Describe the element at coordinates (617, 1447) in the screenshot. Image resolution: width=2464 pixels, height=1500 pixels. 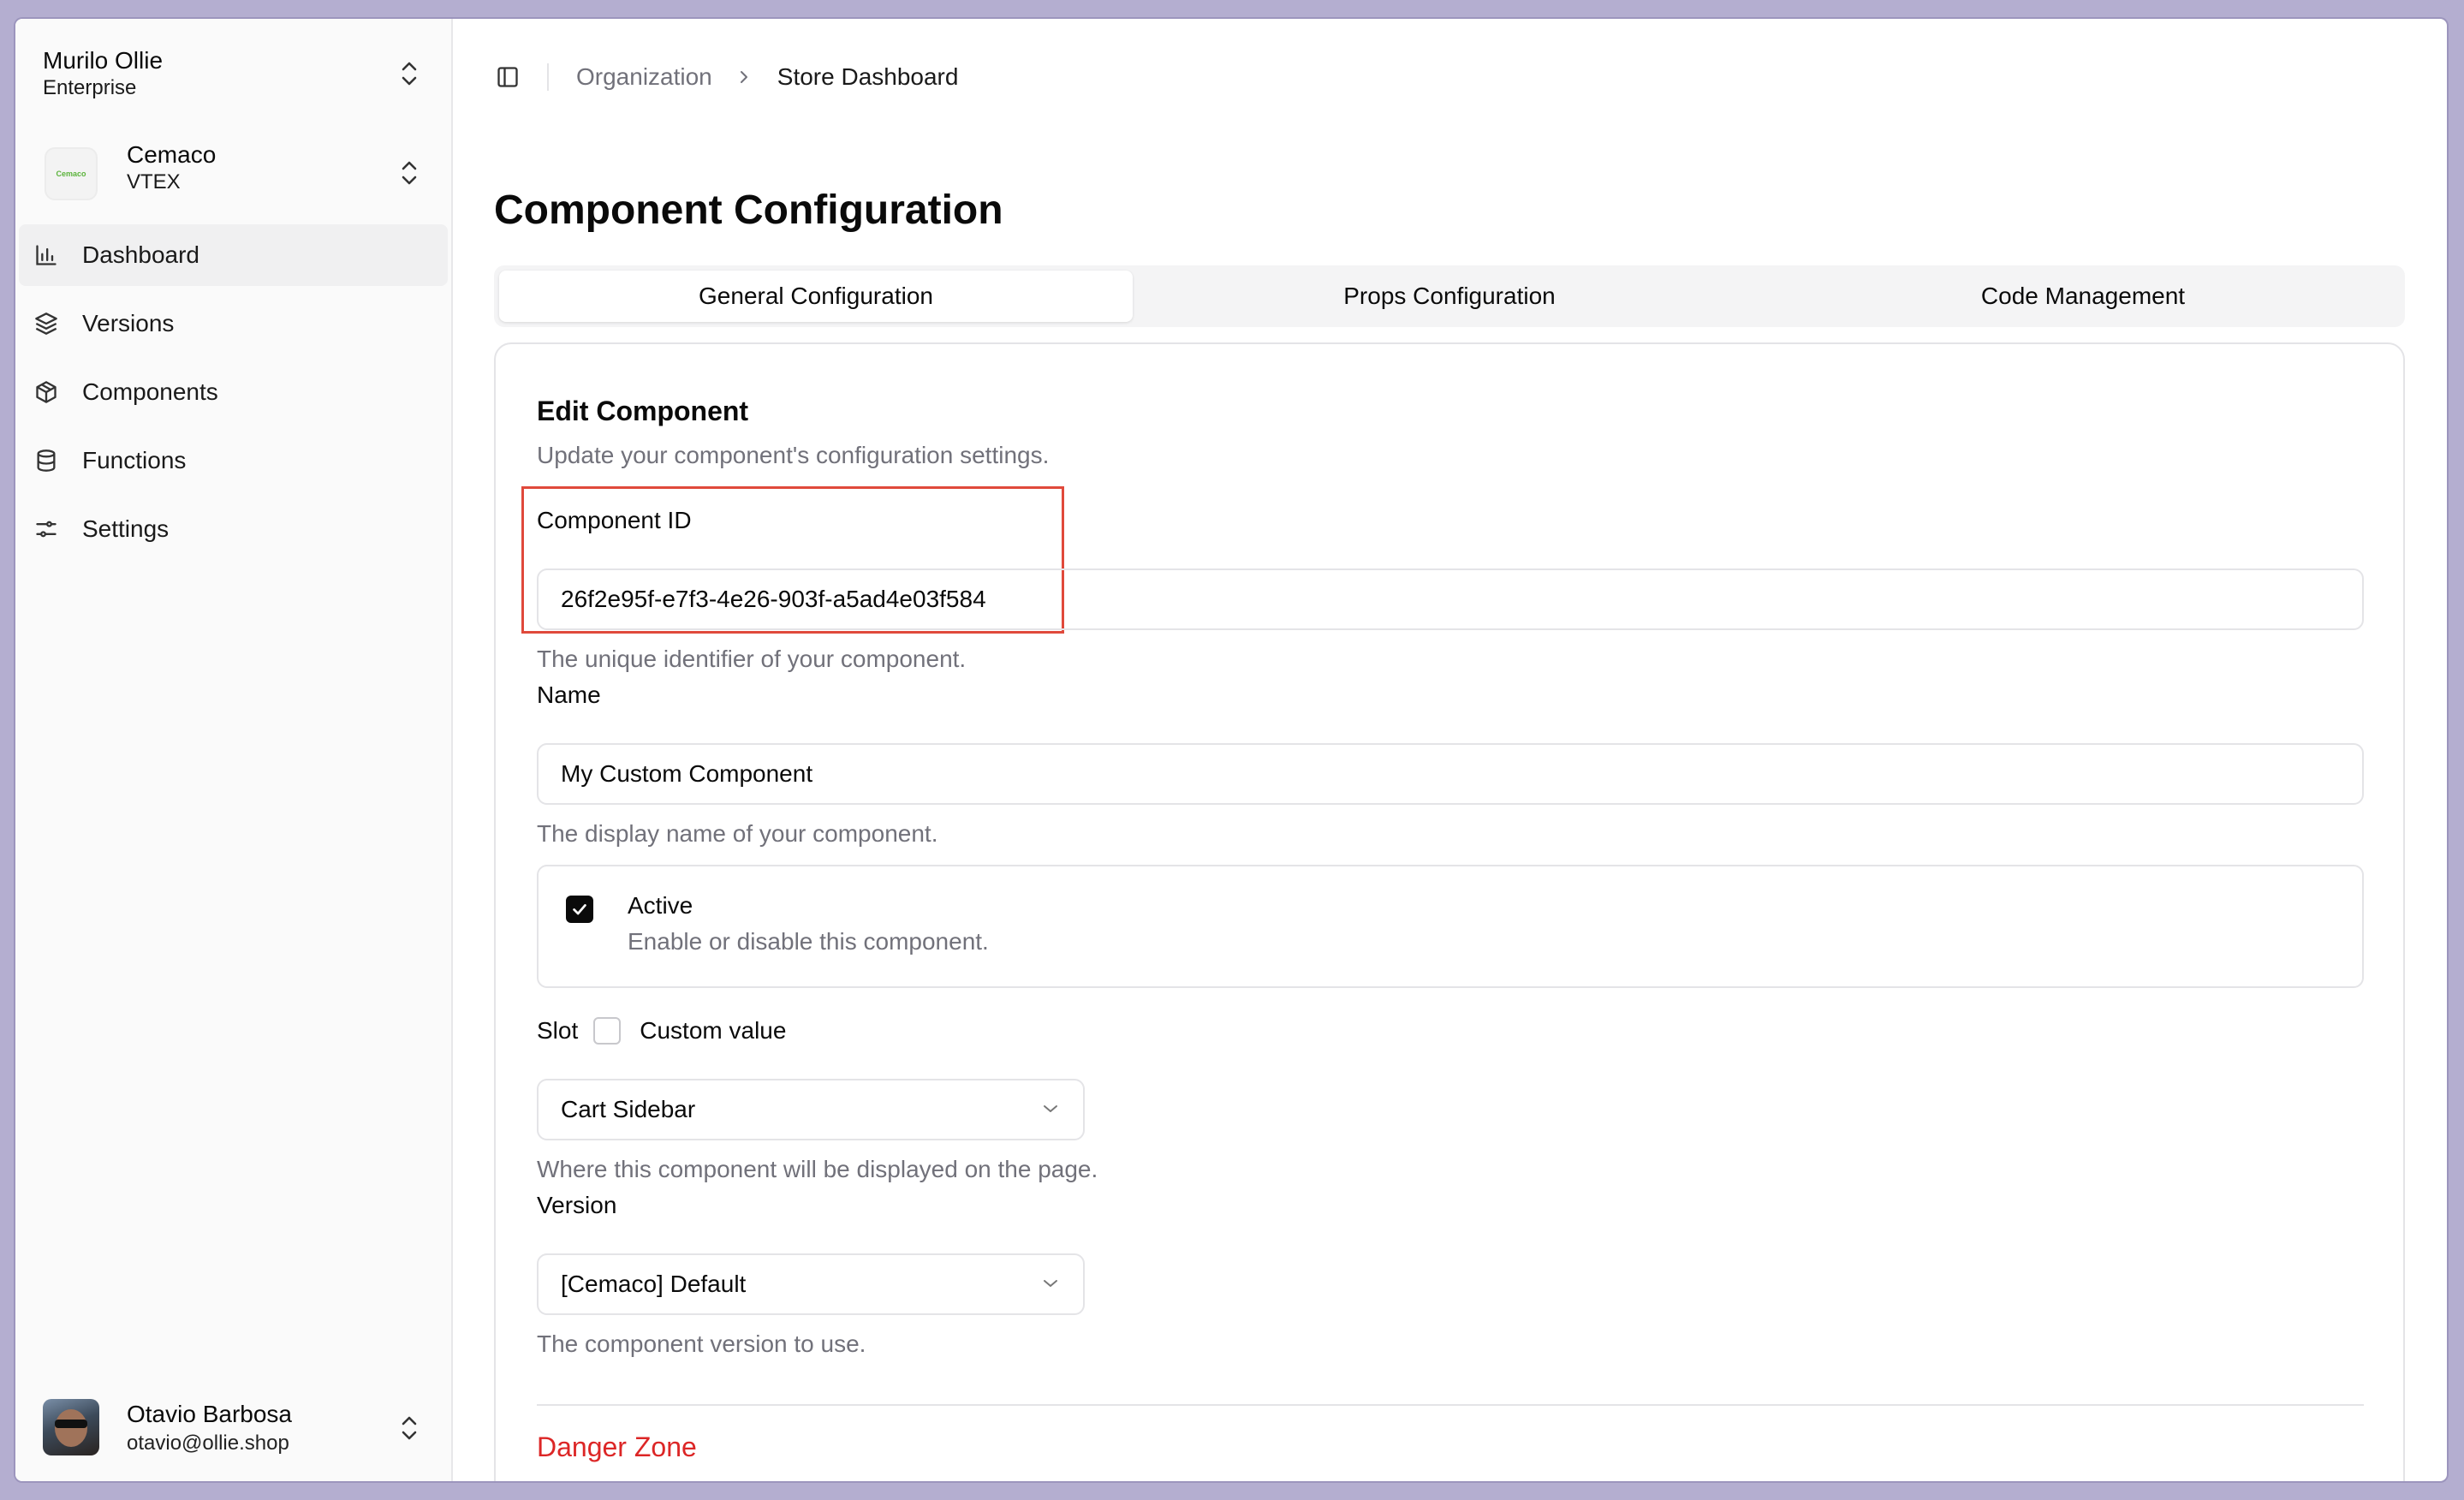
I see `danger-zone-heading: Danger Zone` at that location.